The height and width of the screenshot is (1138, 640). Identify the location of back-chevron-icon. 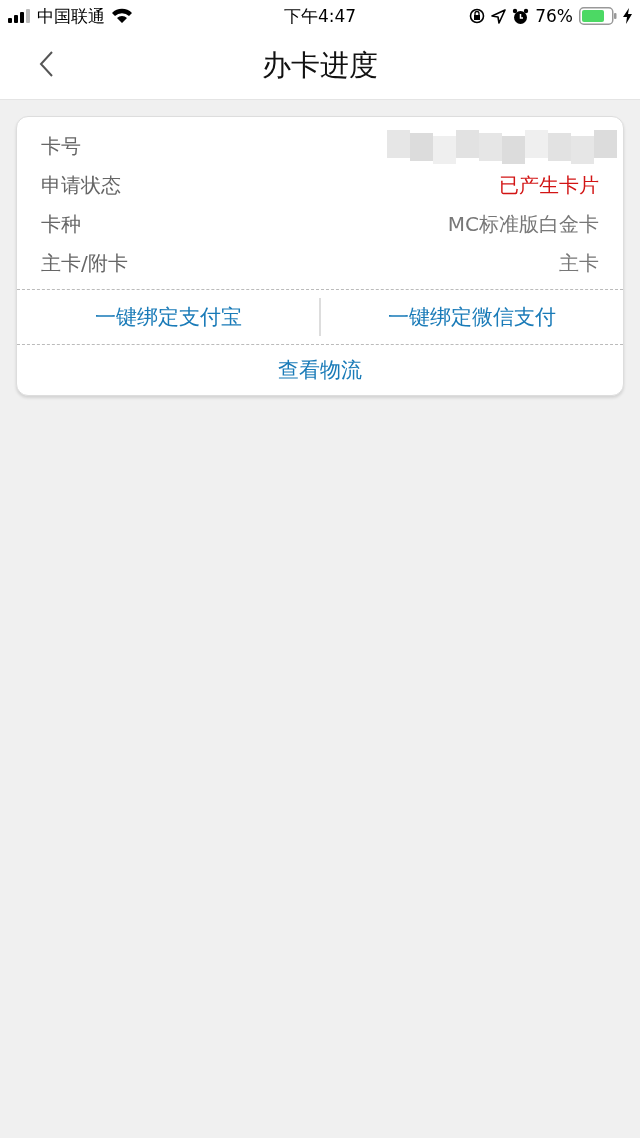
(46, 64).